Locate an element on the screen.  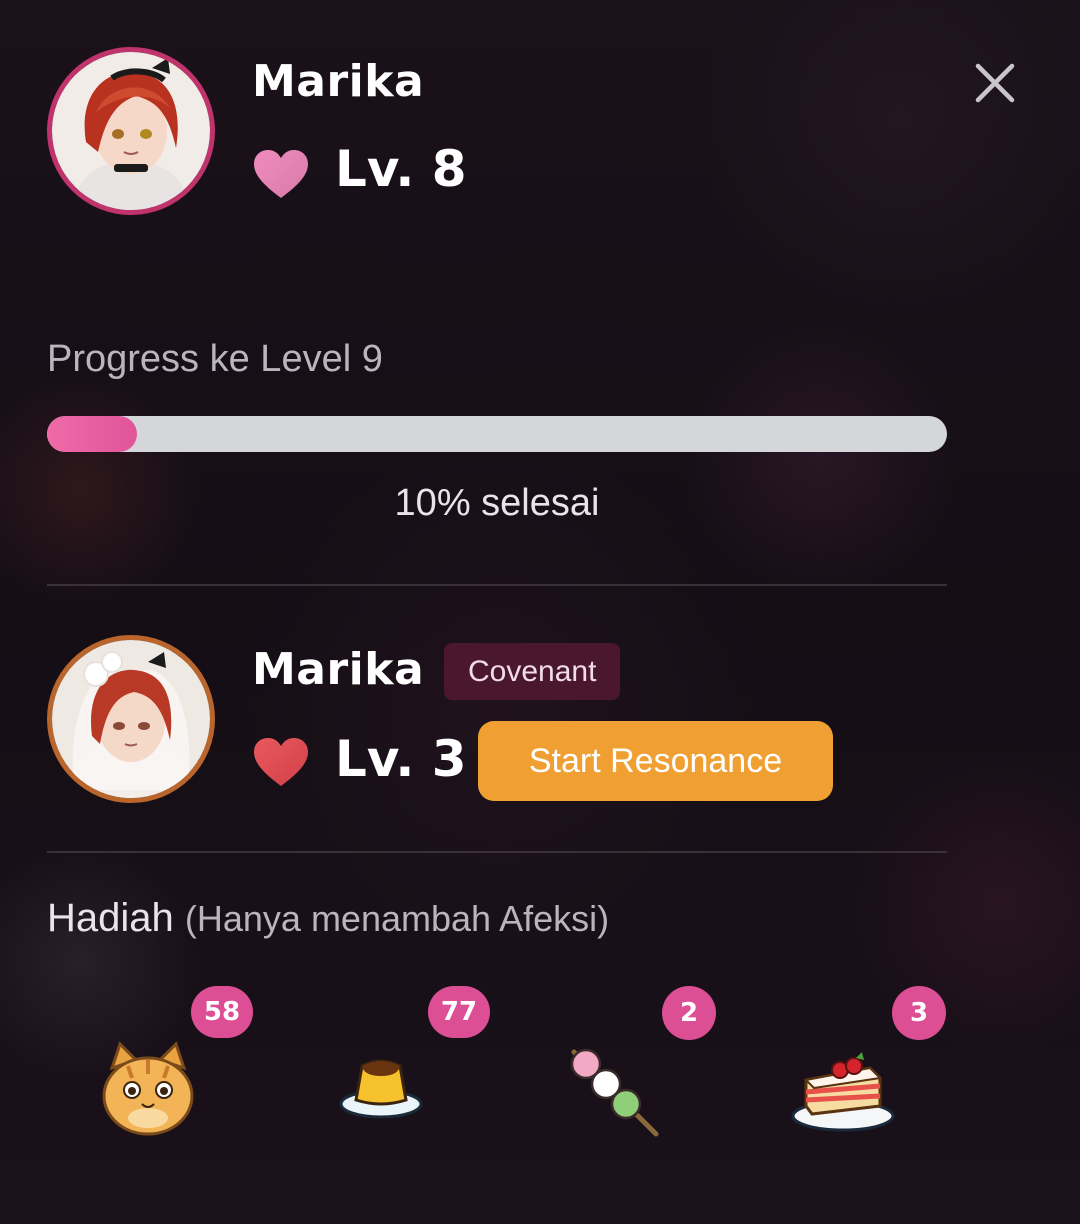
gift-count-badge: 3 is located at coordinates (919, 1013).